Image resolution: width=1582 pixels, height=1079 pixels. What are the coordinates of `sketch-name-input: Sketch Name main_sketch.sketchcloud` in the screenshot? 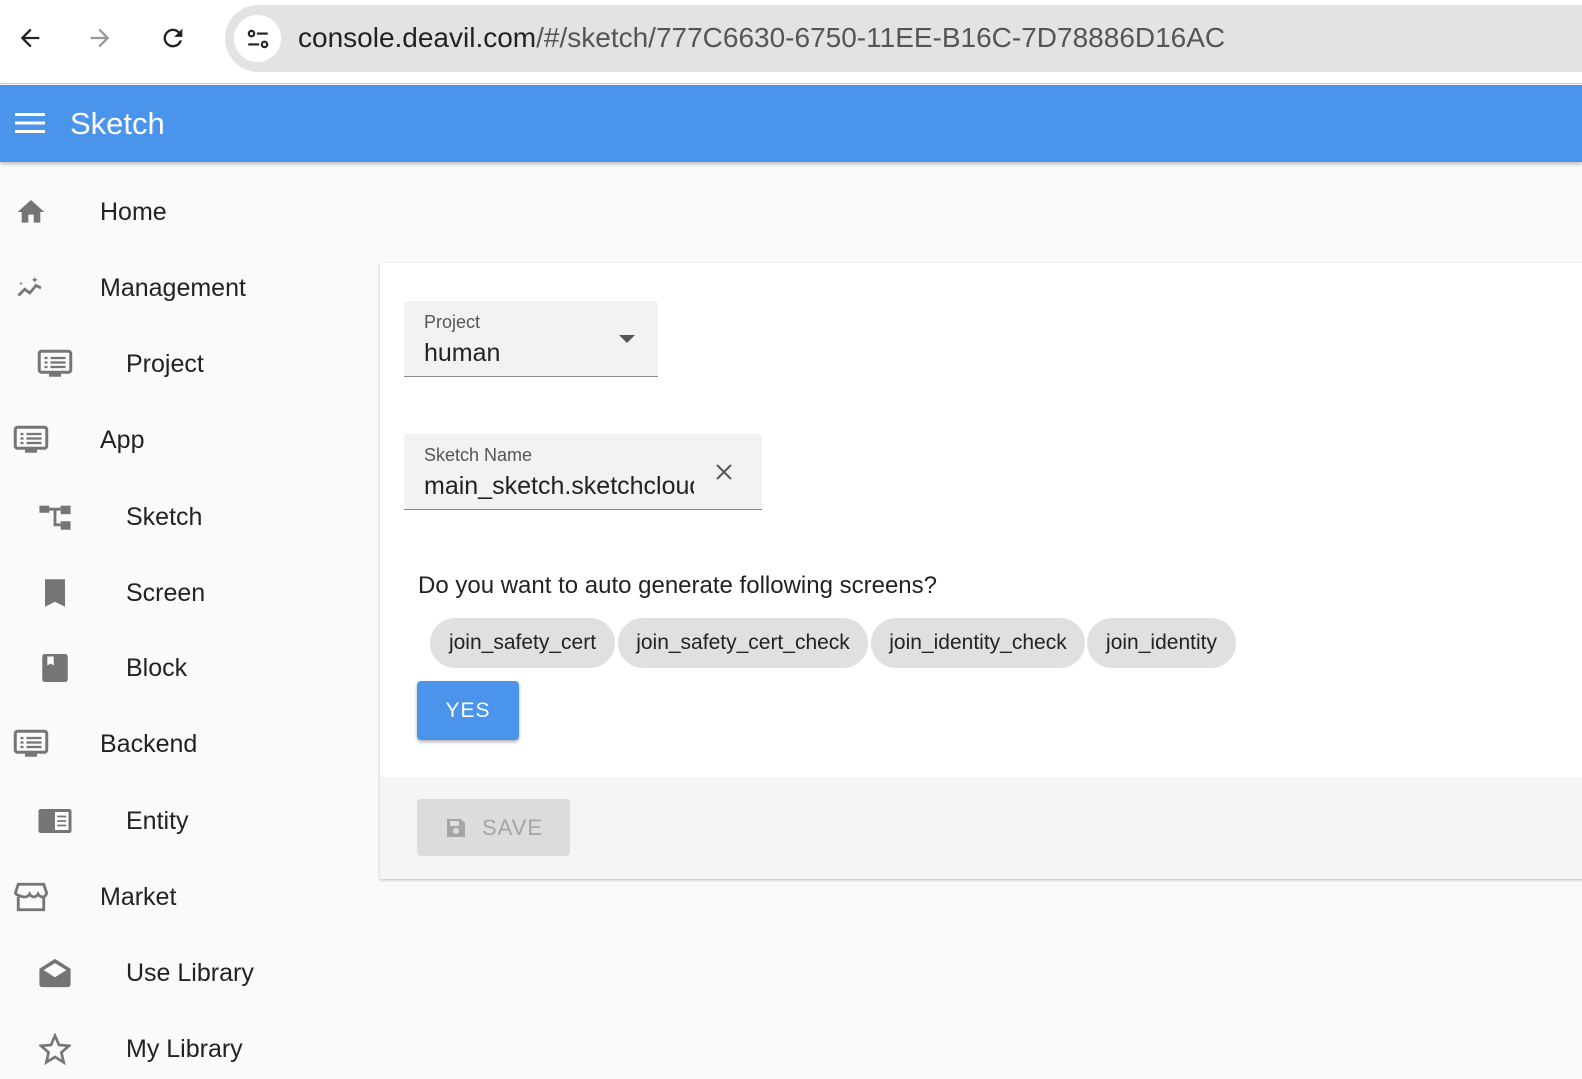 It's located at (583, 472).